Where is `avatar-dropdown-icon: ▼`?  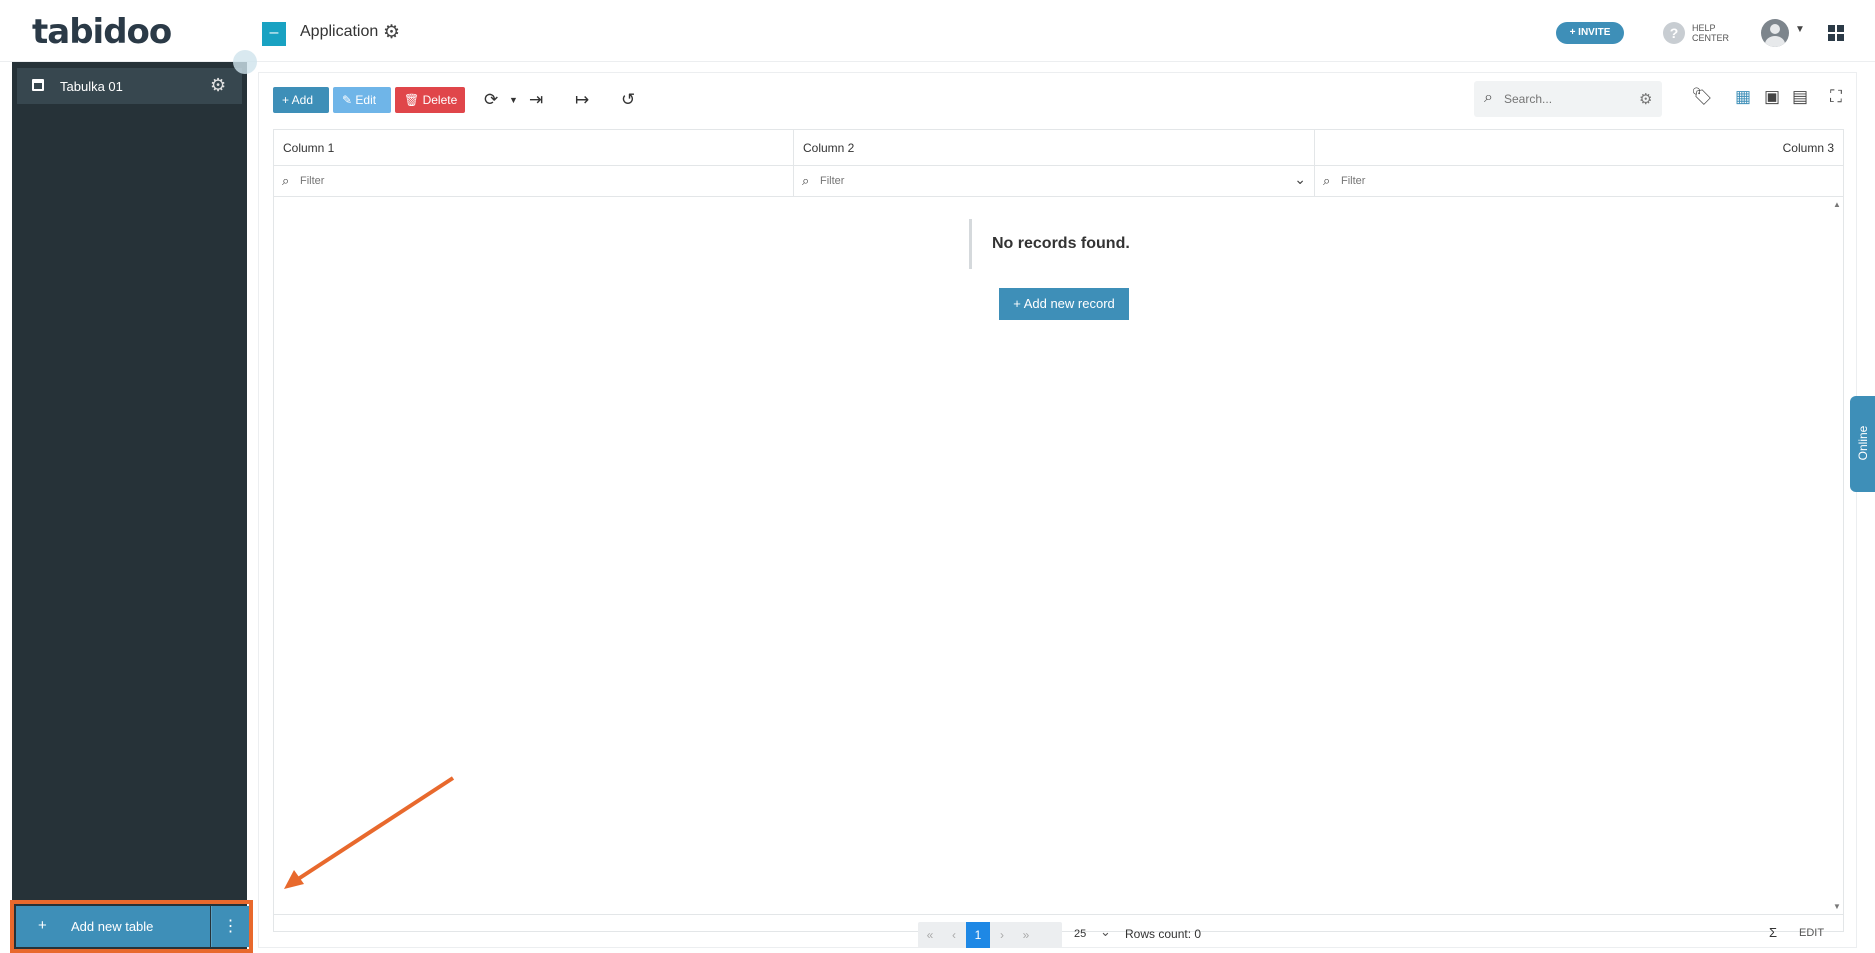
avatar-dropdown-icon: ▼ is located at coordinates (1800, 29).